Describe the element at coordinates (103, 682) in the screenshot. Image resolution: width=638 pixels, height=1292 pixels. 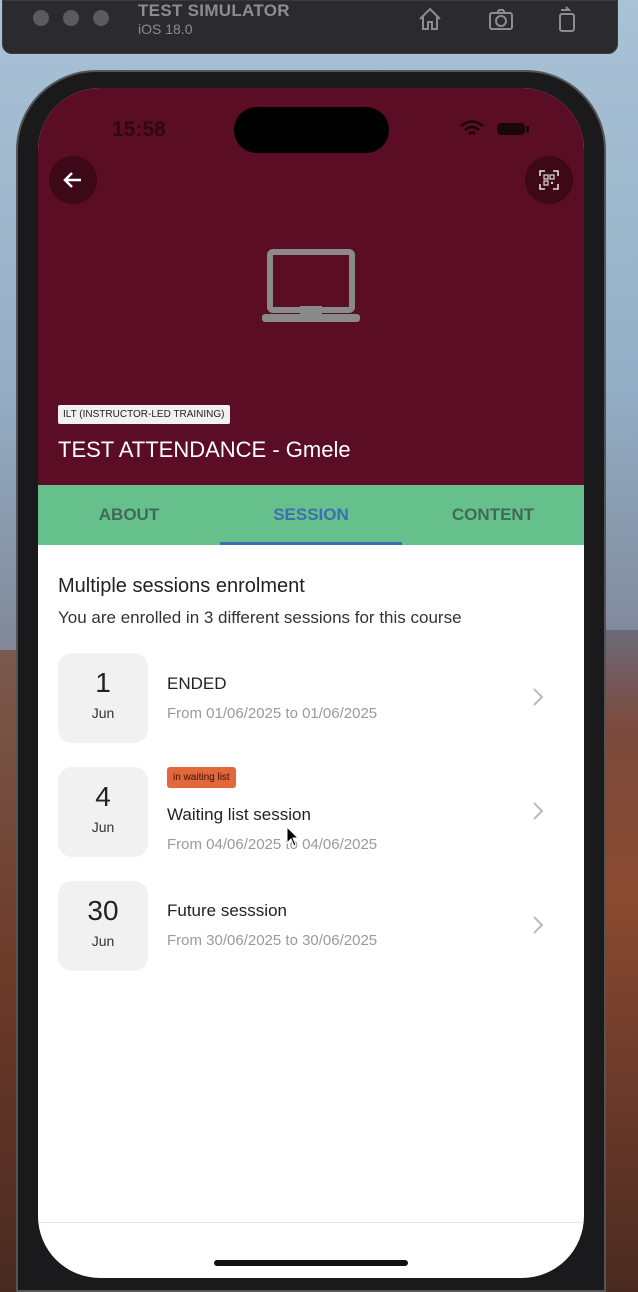
I see `session-day: 1` at that location.